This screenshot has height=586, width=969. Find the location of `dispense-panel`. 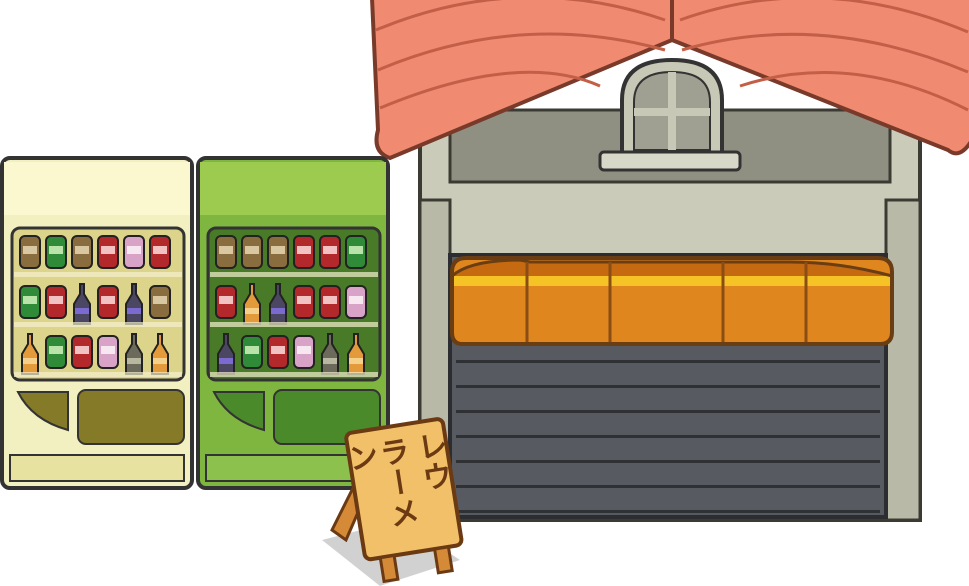

dispense-panel is located at coordinates (131, 417).